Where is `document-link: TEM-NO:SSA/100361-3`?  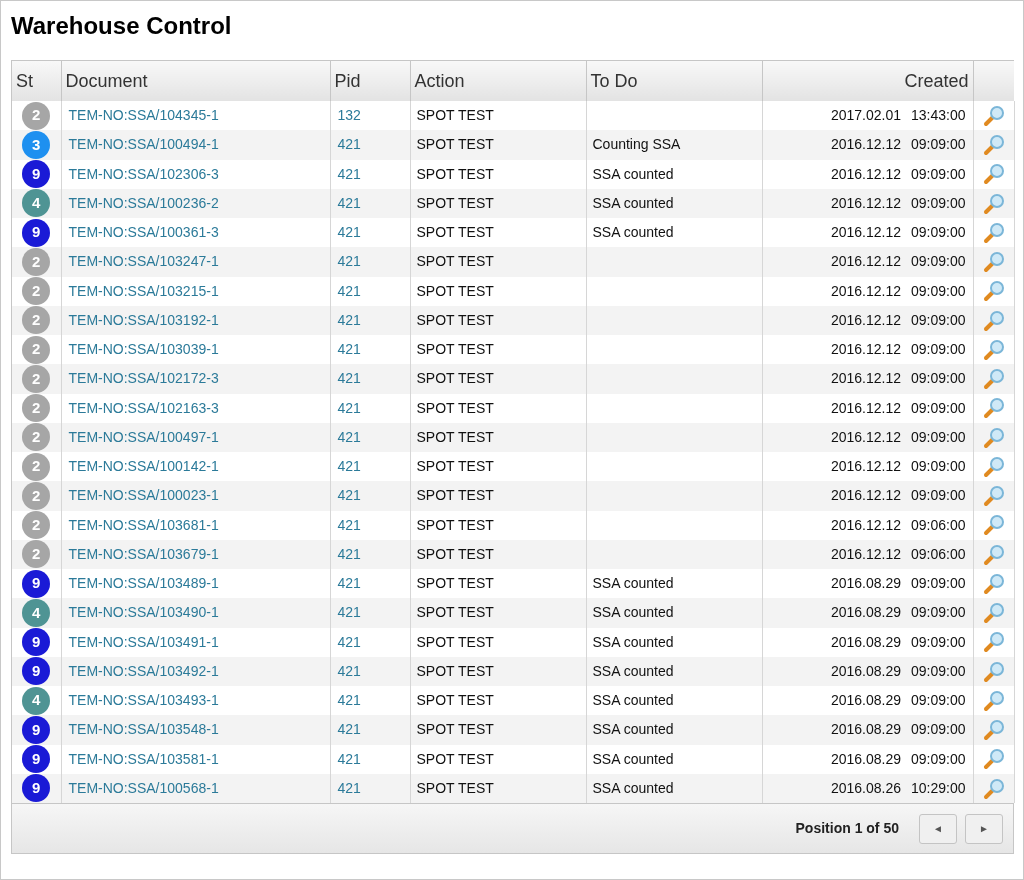 document-link: TEM-NO:SSA/100361-3 is located at coordinates (143, 232).